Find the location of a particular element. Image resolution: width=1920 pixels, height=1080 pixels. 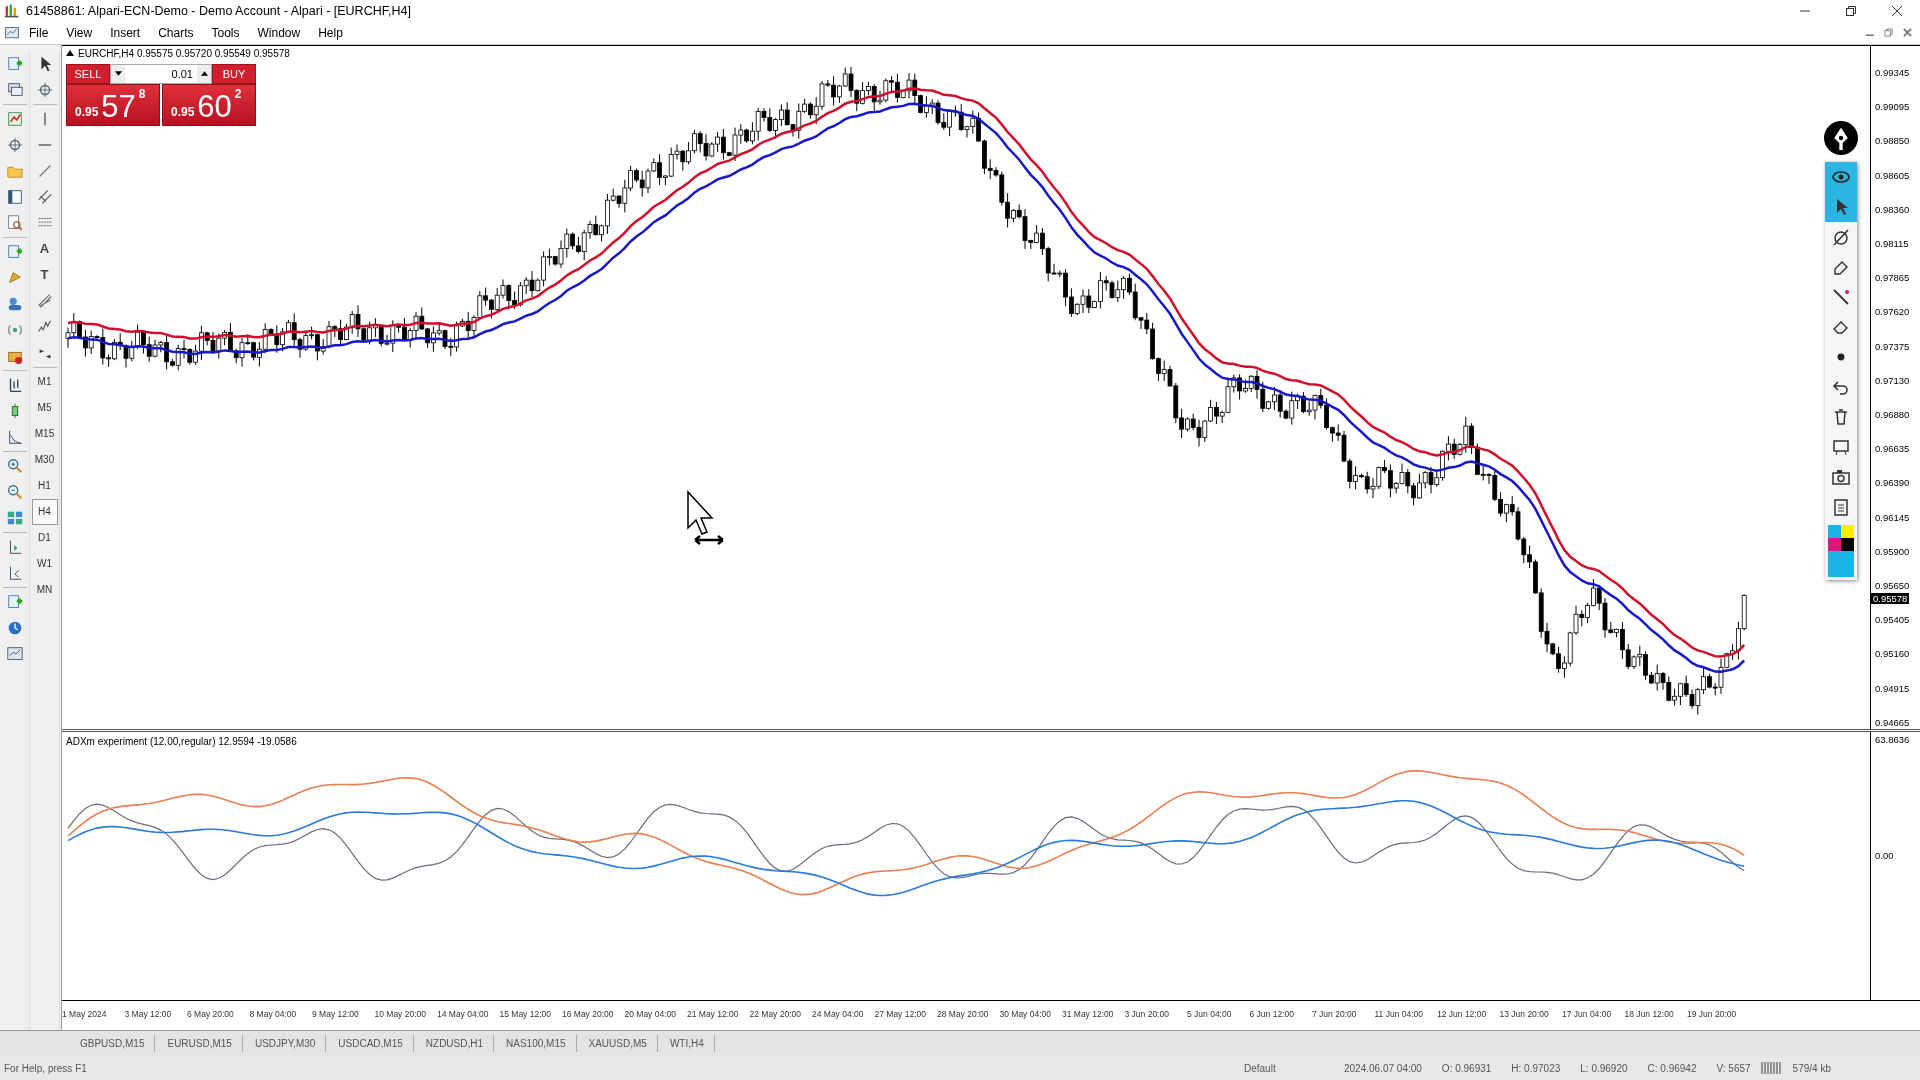

price-label: 0.97865 is located at coordinates (1892, 278).